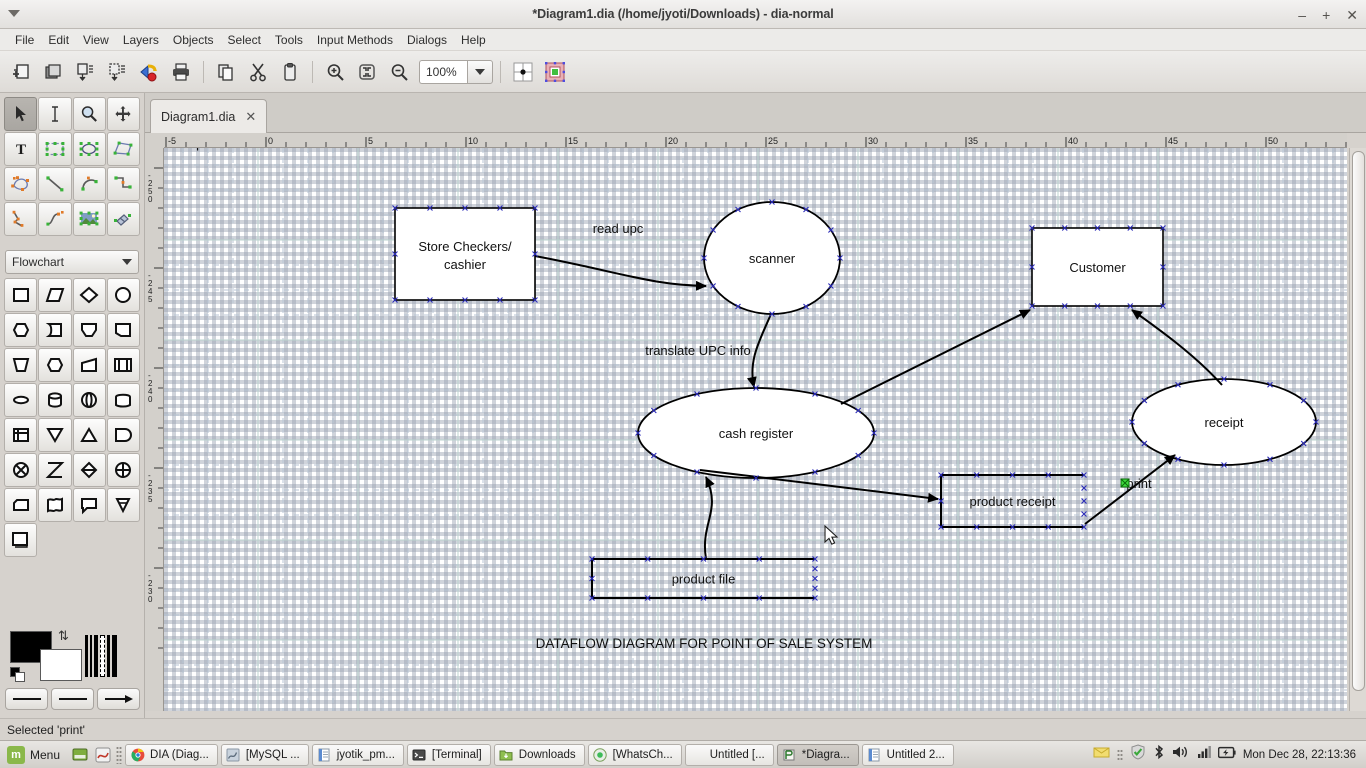  What do you see at coordinates (55, 184) in the screenshot?
I see `line-tool` at bounding box center [55, 184].